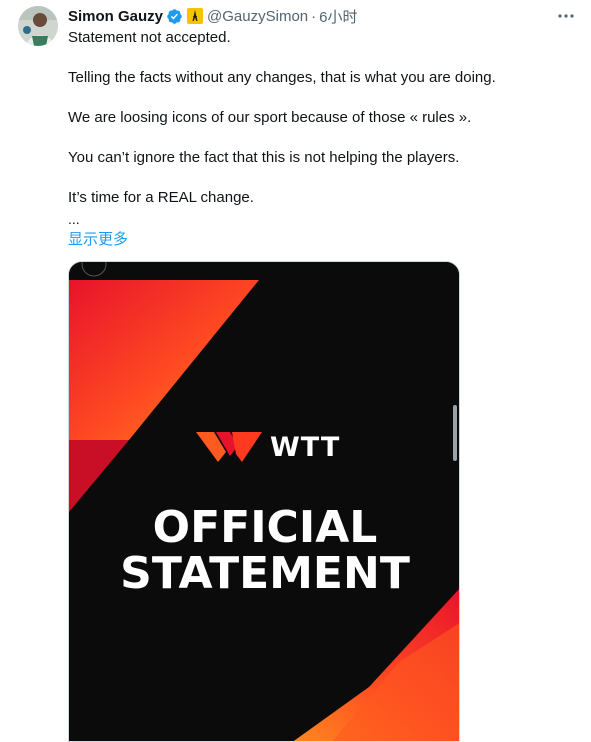 Image resolution: width=591 pixels, height=742 pixels. What do you see at coordinates (305, 447) in the screenshot?
I see `wtt-logo-text: WTT` at bounding box center [305, 447].